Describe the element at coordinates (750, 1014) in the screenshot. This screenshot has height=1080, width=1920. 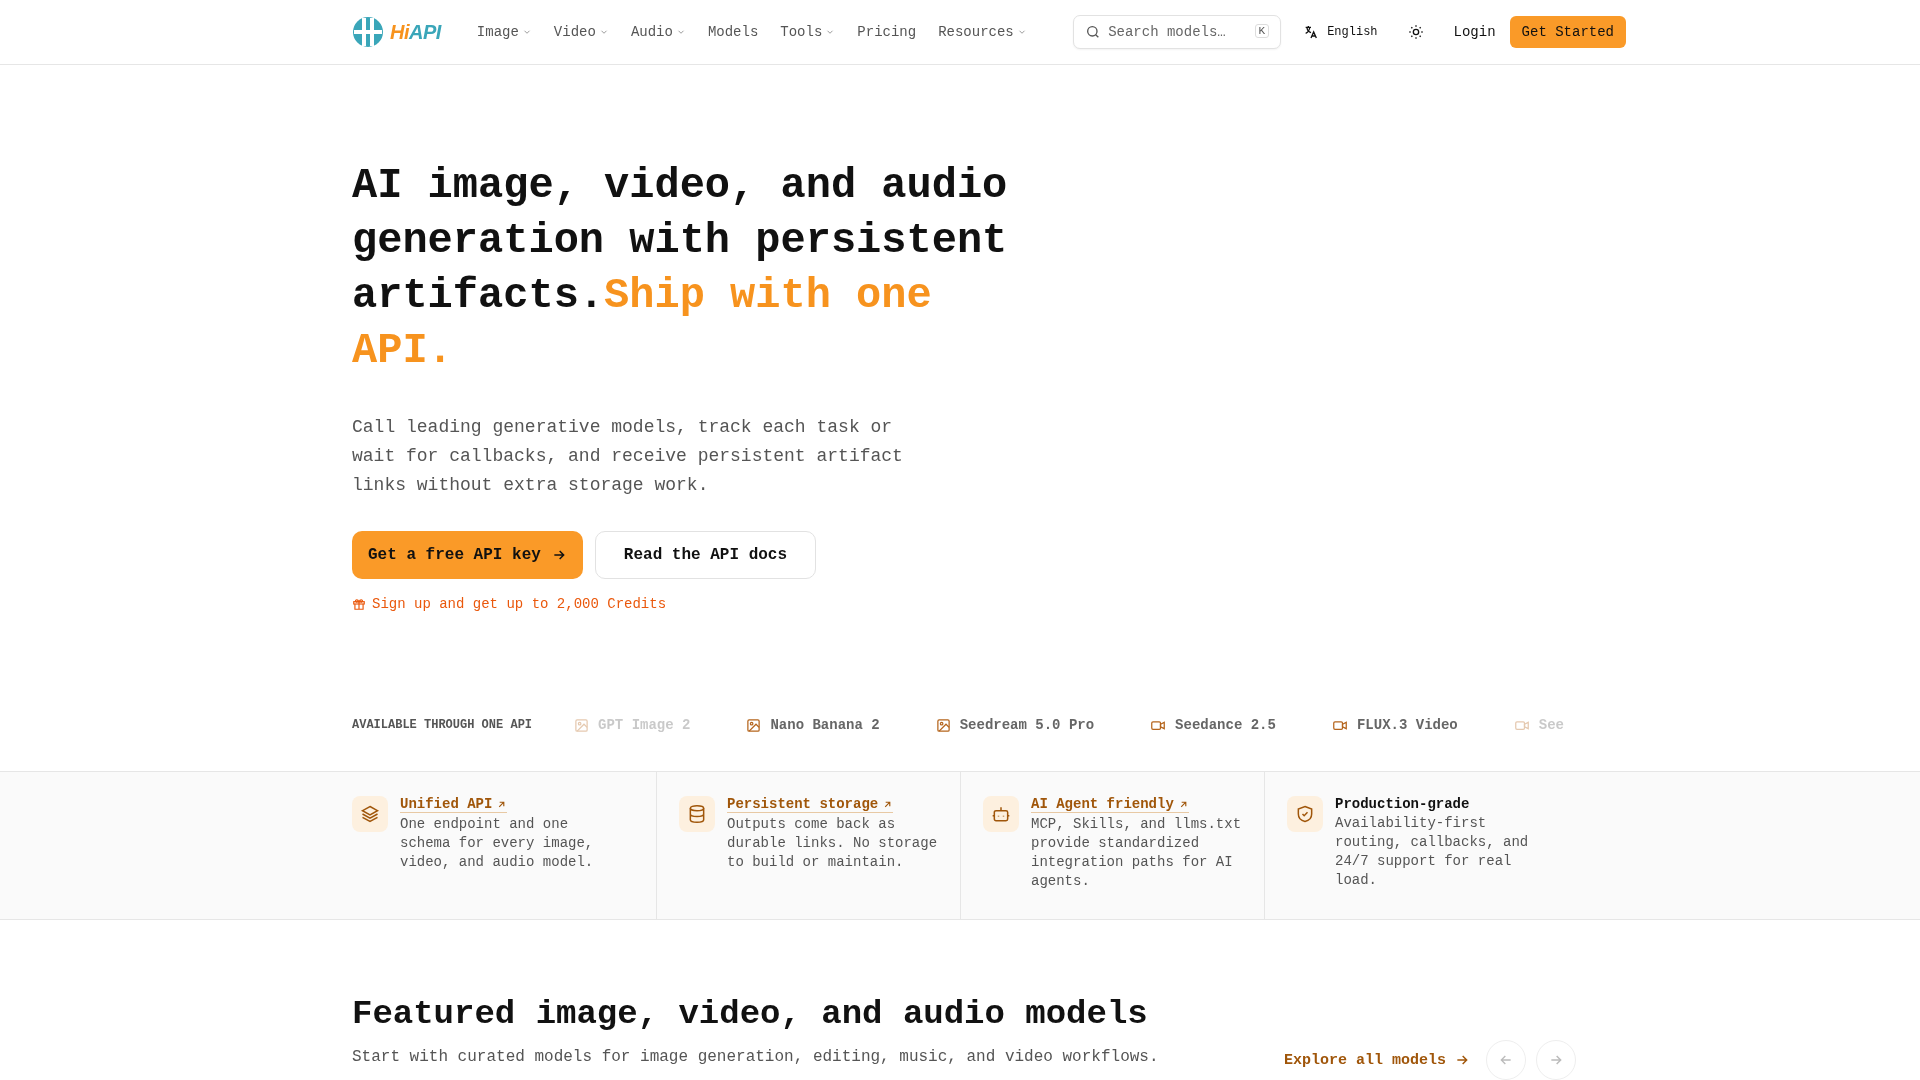
I see `section-heading: Featured image, video, and audio models` at that location.